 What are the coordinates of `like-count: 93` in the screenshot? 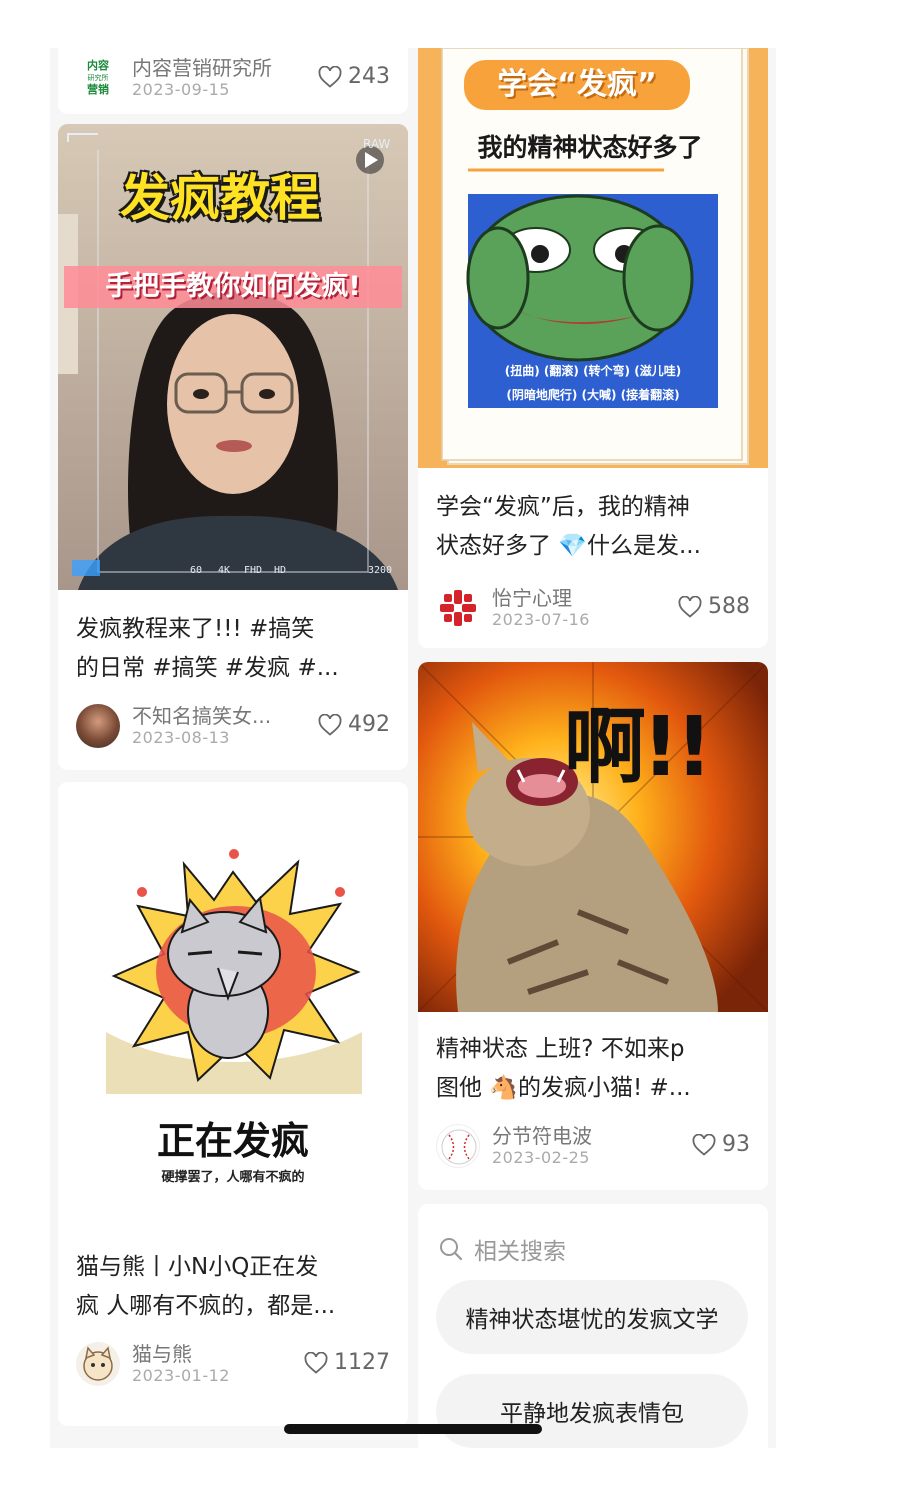 It's located at (736, 1144).